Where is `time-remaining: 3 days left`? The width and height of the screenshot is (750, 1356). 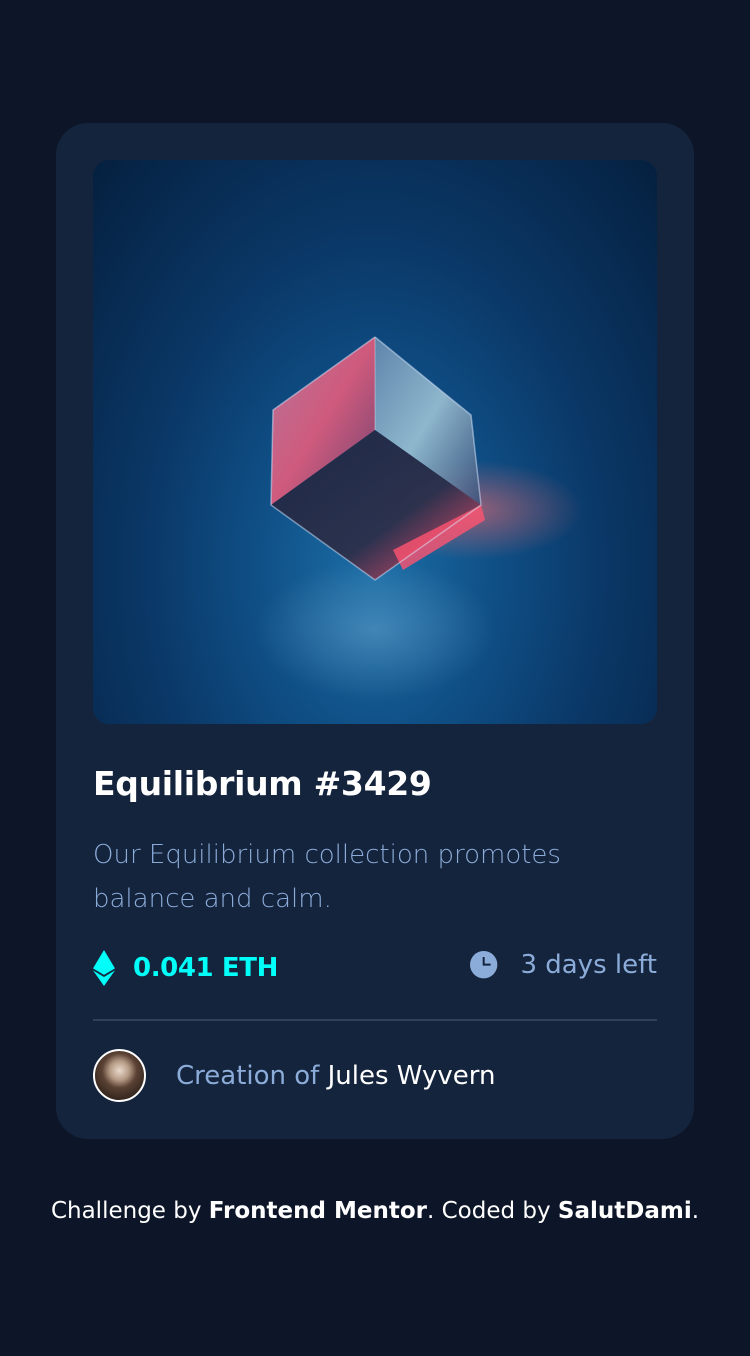 time-remaining: 3 days left is located at coordinates (563, 965).